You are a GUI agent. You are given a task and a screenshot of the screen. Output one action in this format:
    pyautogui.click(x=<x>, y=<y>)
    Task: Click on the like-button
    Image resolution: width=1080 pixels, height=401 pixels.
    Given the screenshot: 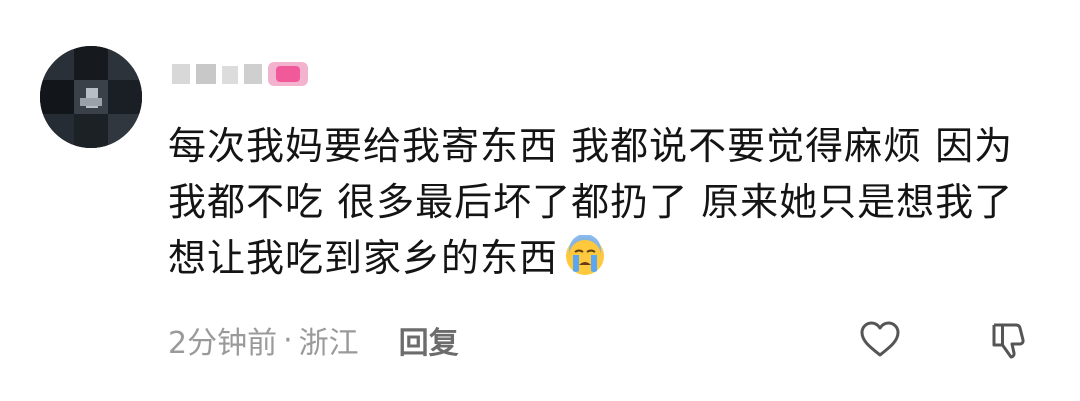 What is the action you would take?
    pyautogui.click(x=880, y=340)
    